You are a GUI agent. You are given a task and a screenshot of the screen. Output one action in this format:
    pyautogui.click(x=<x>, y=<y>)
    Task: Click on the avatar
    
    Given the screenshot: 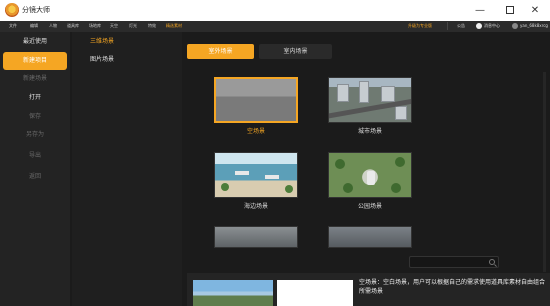 What is the action you would take?
    pyautogui.click(x=515, y=26)
    